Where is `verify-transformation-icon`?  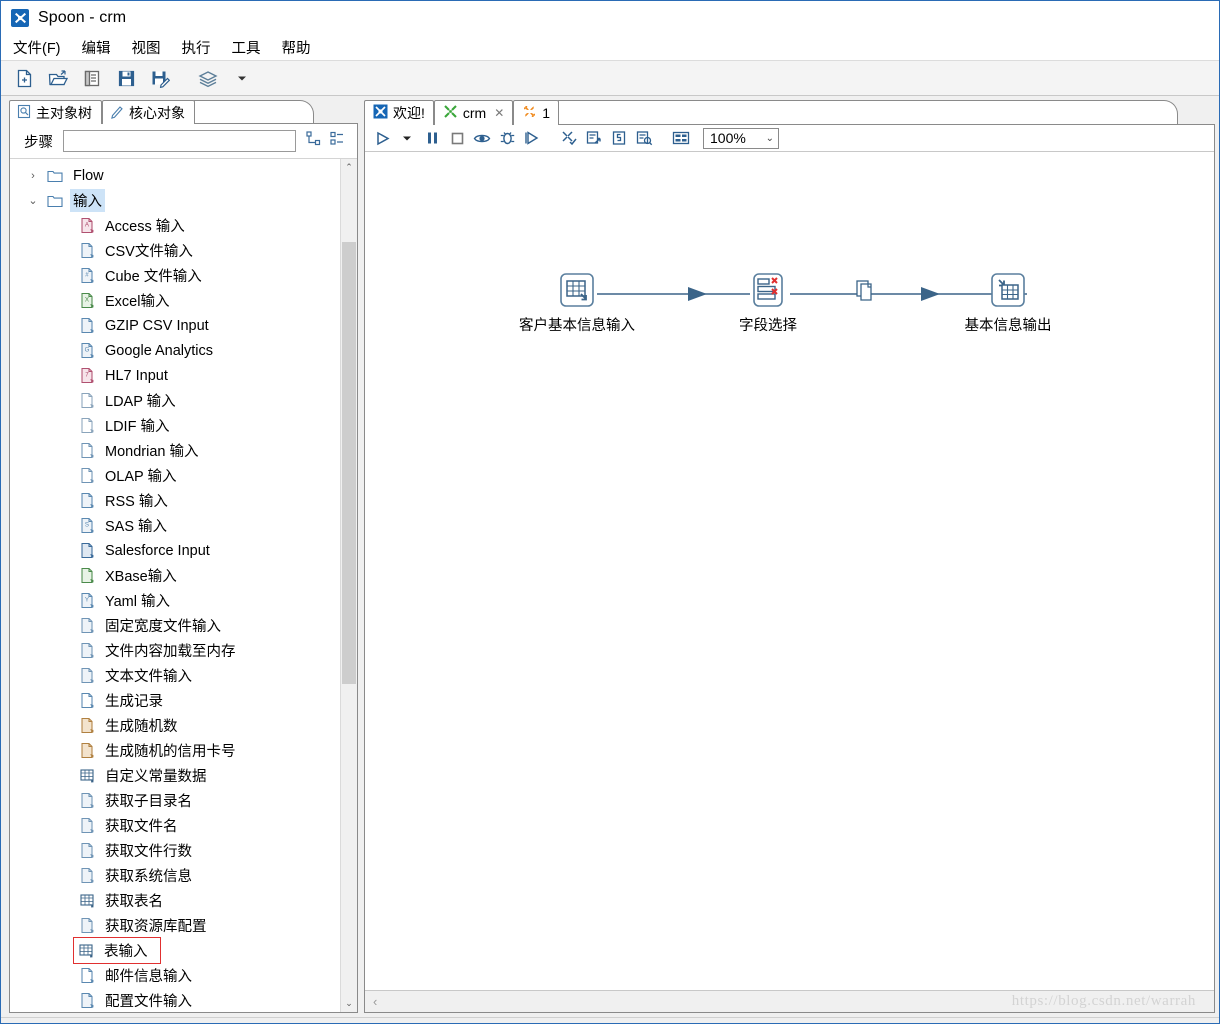 verify-transformation-icon is located at coordinates (569, 138).